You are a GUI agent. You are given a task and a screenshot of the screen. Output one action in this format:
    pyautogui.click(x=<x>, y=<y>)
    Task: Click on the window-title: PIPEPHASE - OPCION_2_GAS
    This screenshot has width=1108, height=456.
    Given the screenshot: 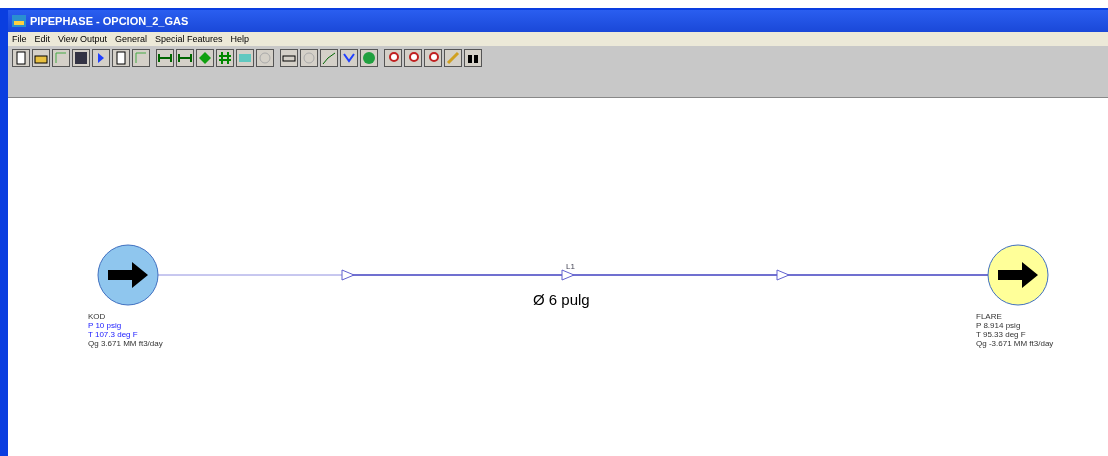 What is the action you would take?
    pyautogui.click(x=109, y=21)
    